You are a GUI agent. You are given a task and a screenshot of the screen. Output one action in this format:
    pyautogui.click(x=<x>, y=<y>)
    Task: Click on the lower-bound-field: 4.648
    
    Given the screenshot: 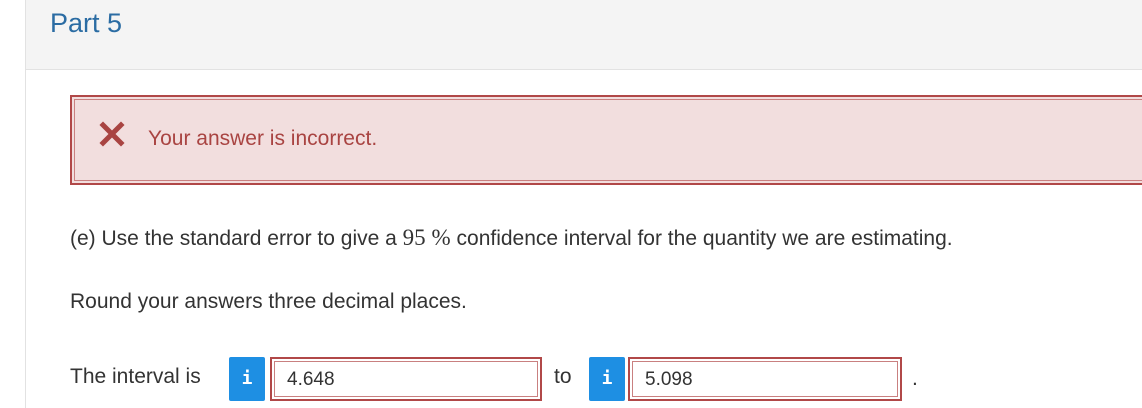 What is the action you would take?
    pyautogui.click(x=406, y=379)
    